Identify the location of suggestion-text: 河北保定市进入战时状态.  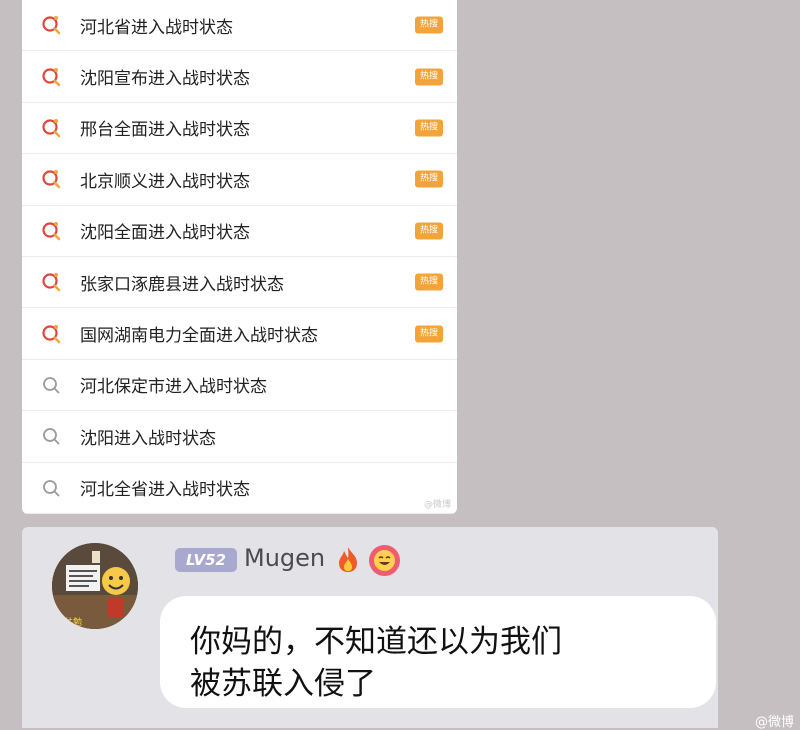
(173, 387).